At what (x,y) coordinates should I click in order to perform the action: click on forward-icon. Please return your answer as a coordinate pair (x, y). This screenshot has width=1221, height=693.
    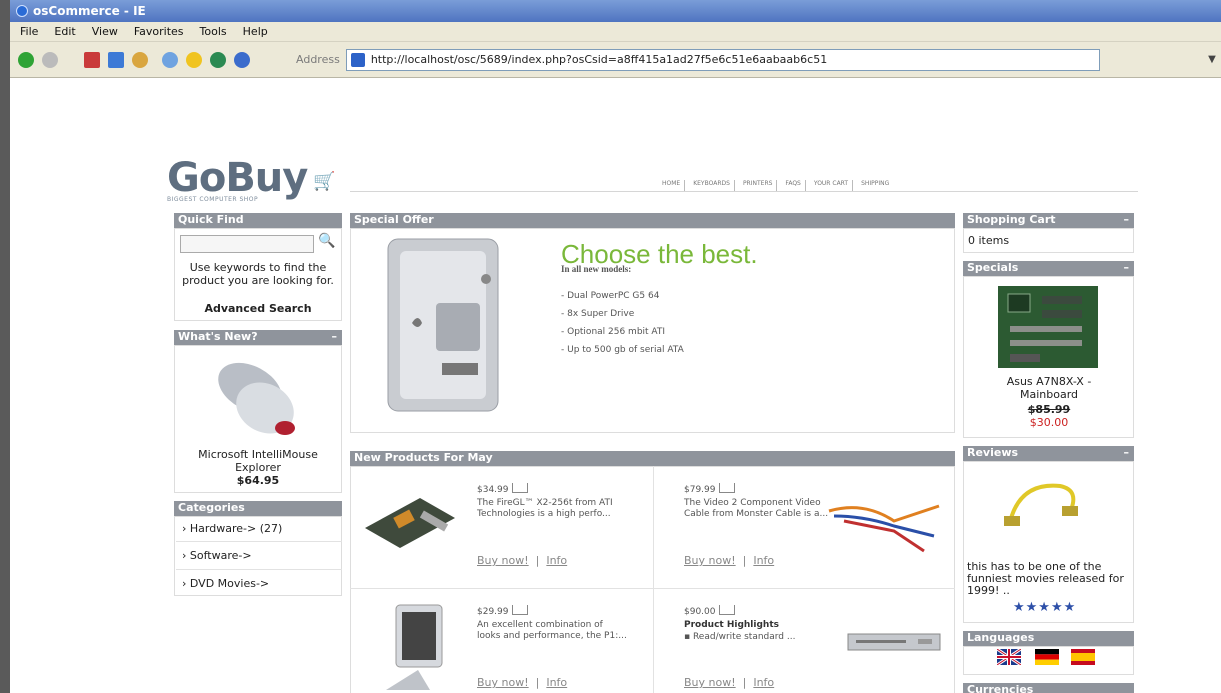
    Looking at the image, I should click on (50, 59).